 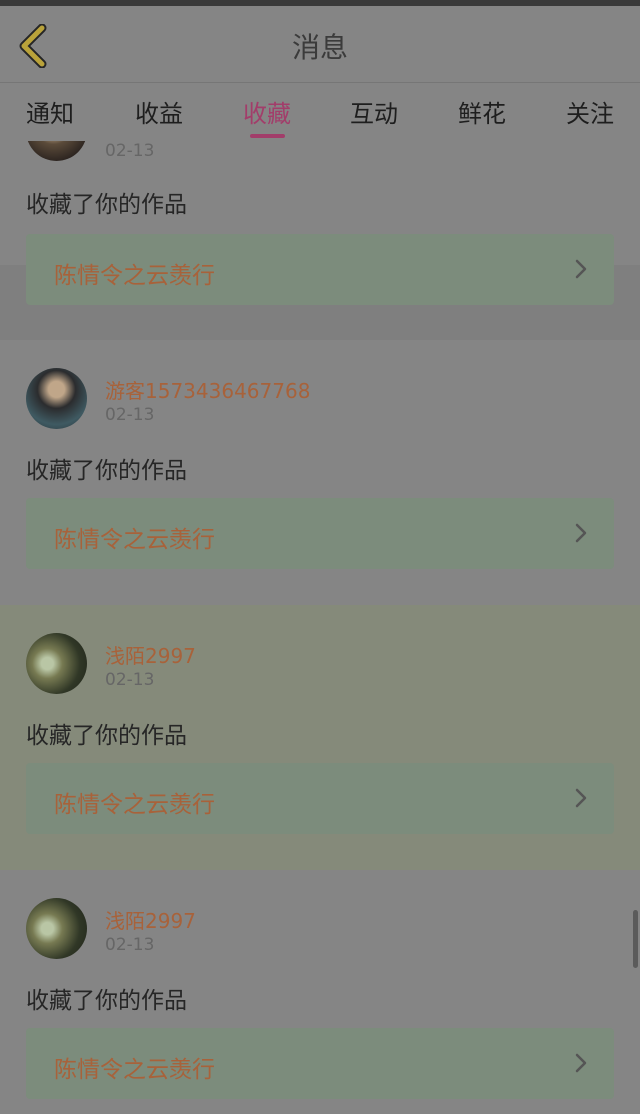 What do you see at coordinates (267, 136) in the screenshot?
I see `active-tab-indicator` at bounding box center [267, 136].